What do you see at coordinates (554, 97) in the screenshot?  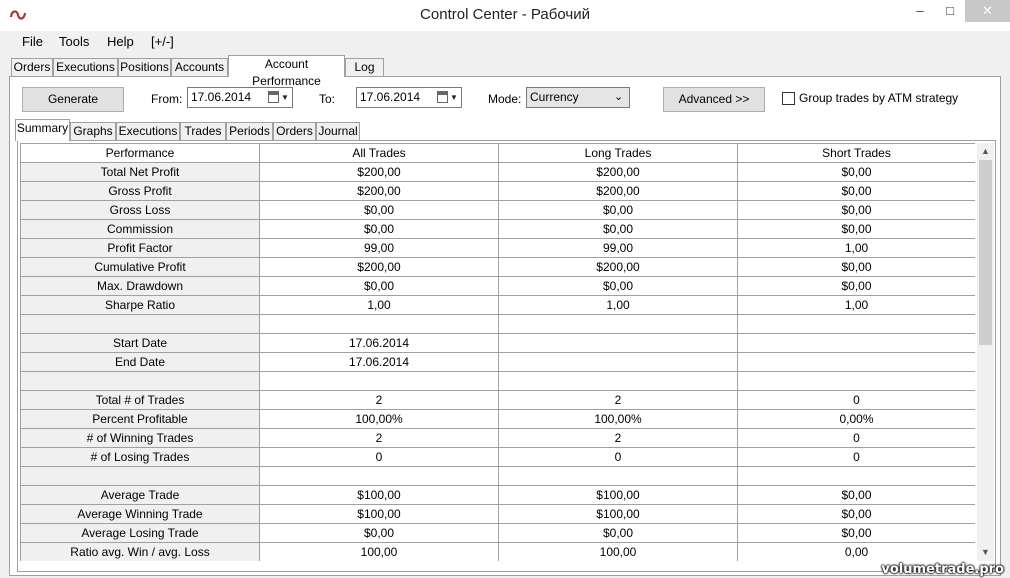 I see `mode-select-value: Currency` at bounding box center [554, 97].